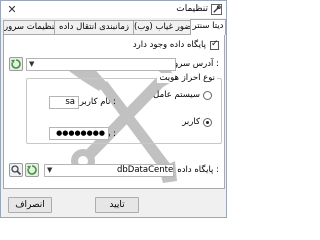  What do you see at coordinates (207, 122) in the screenshot?
I see `auth-user-radio` at bounding box center [207, 122].